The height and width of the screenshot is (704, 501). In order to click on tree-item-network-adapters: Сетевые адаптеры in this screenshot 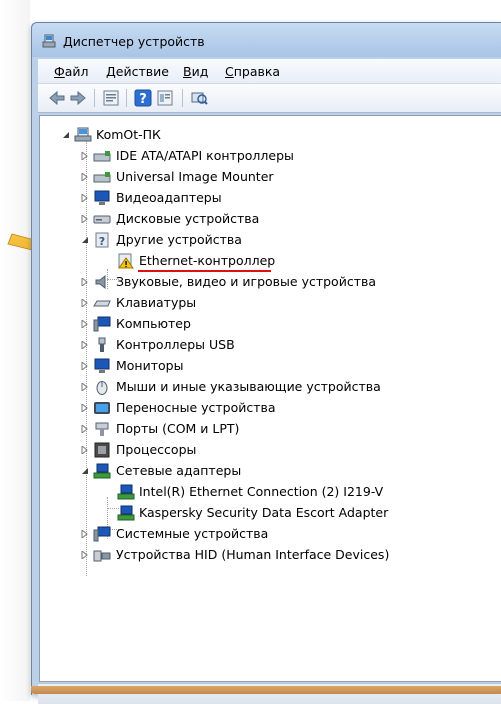, I will do `click(281, 471)`.